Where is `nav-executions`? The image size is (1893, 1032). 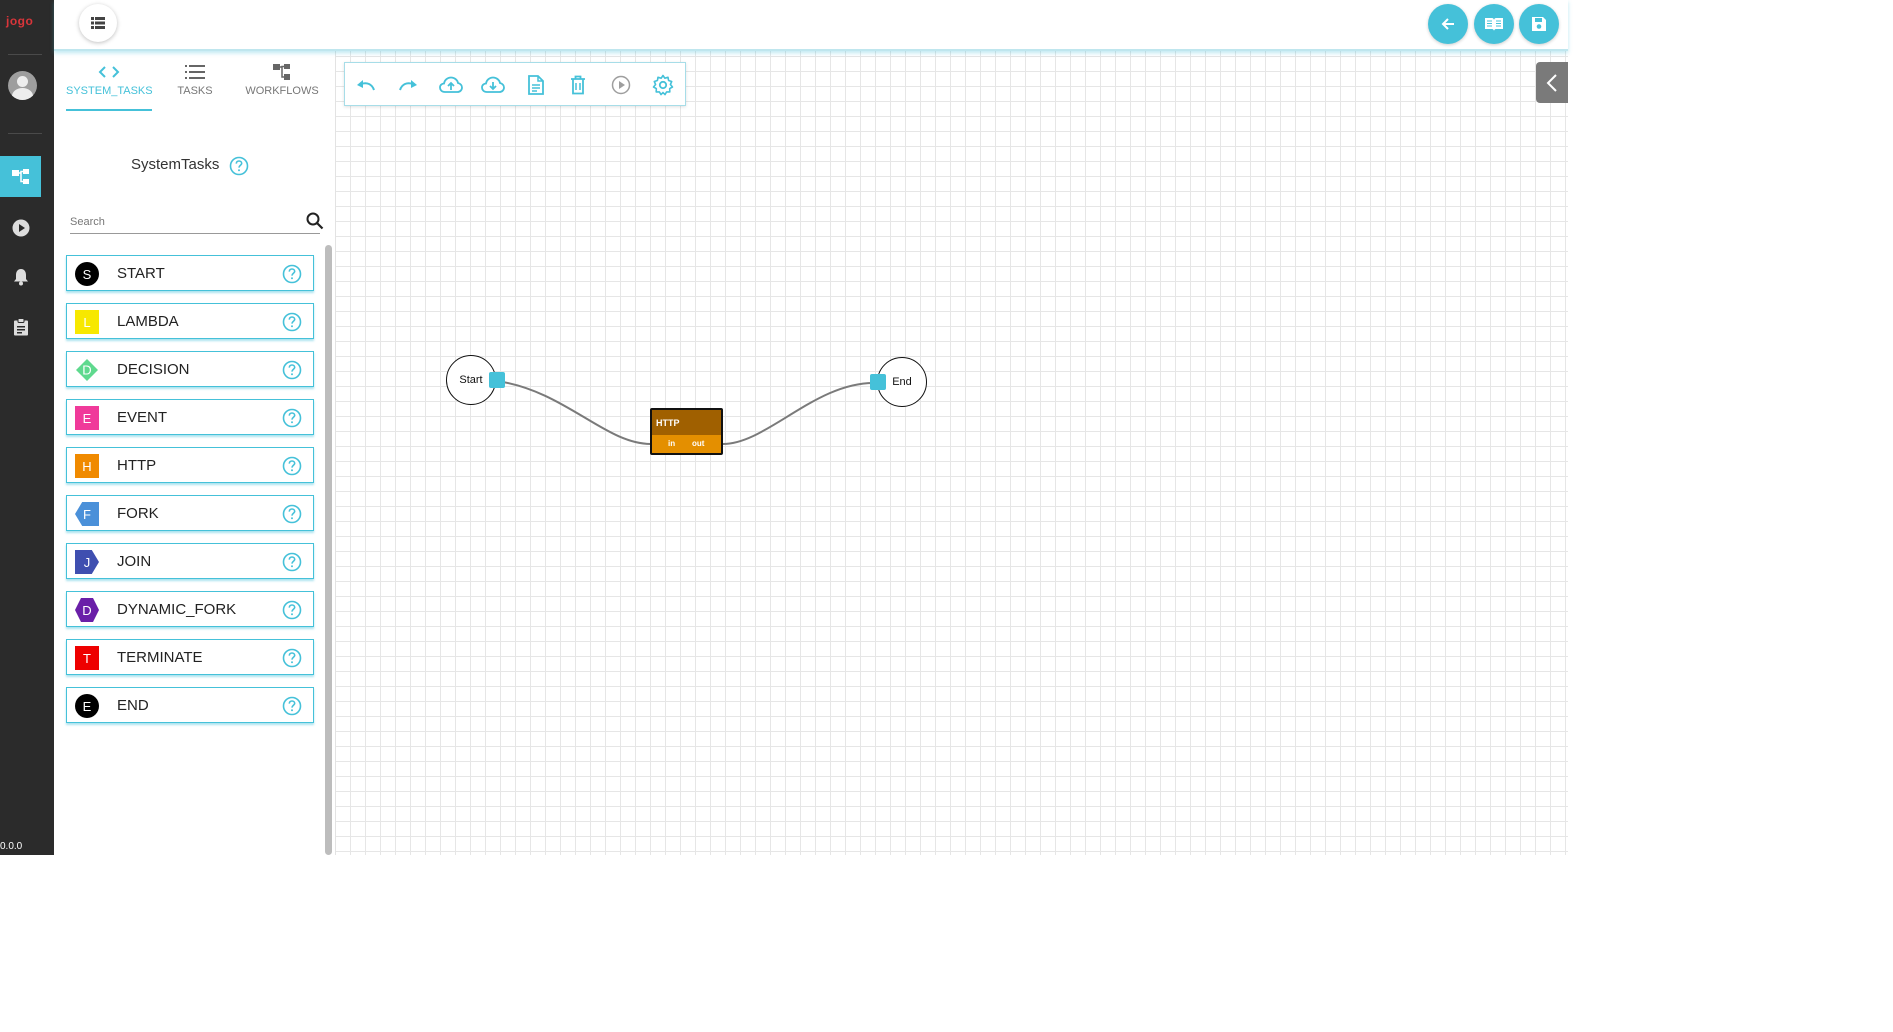 nav-executions is located at coordinates (20, 227).